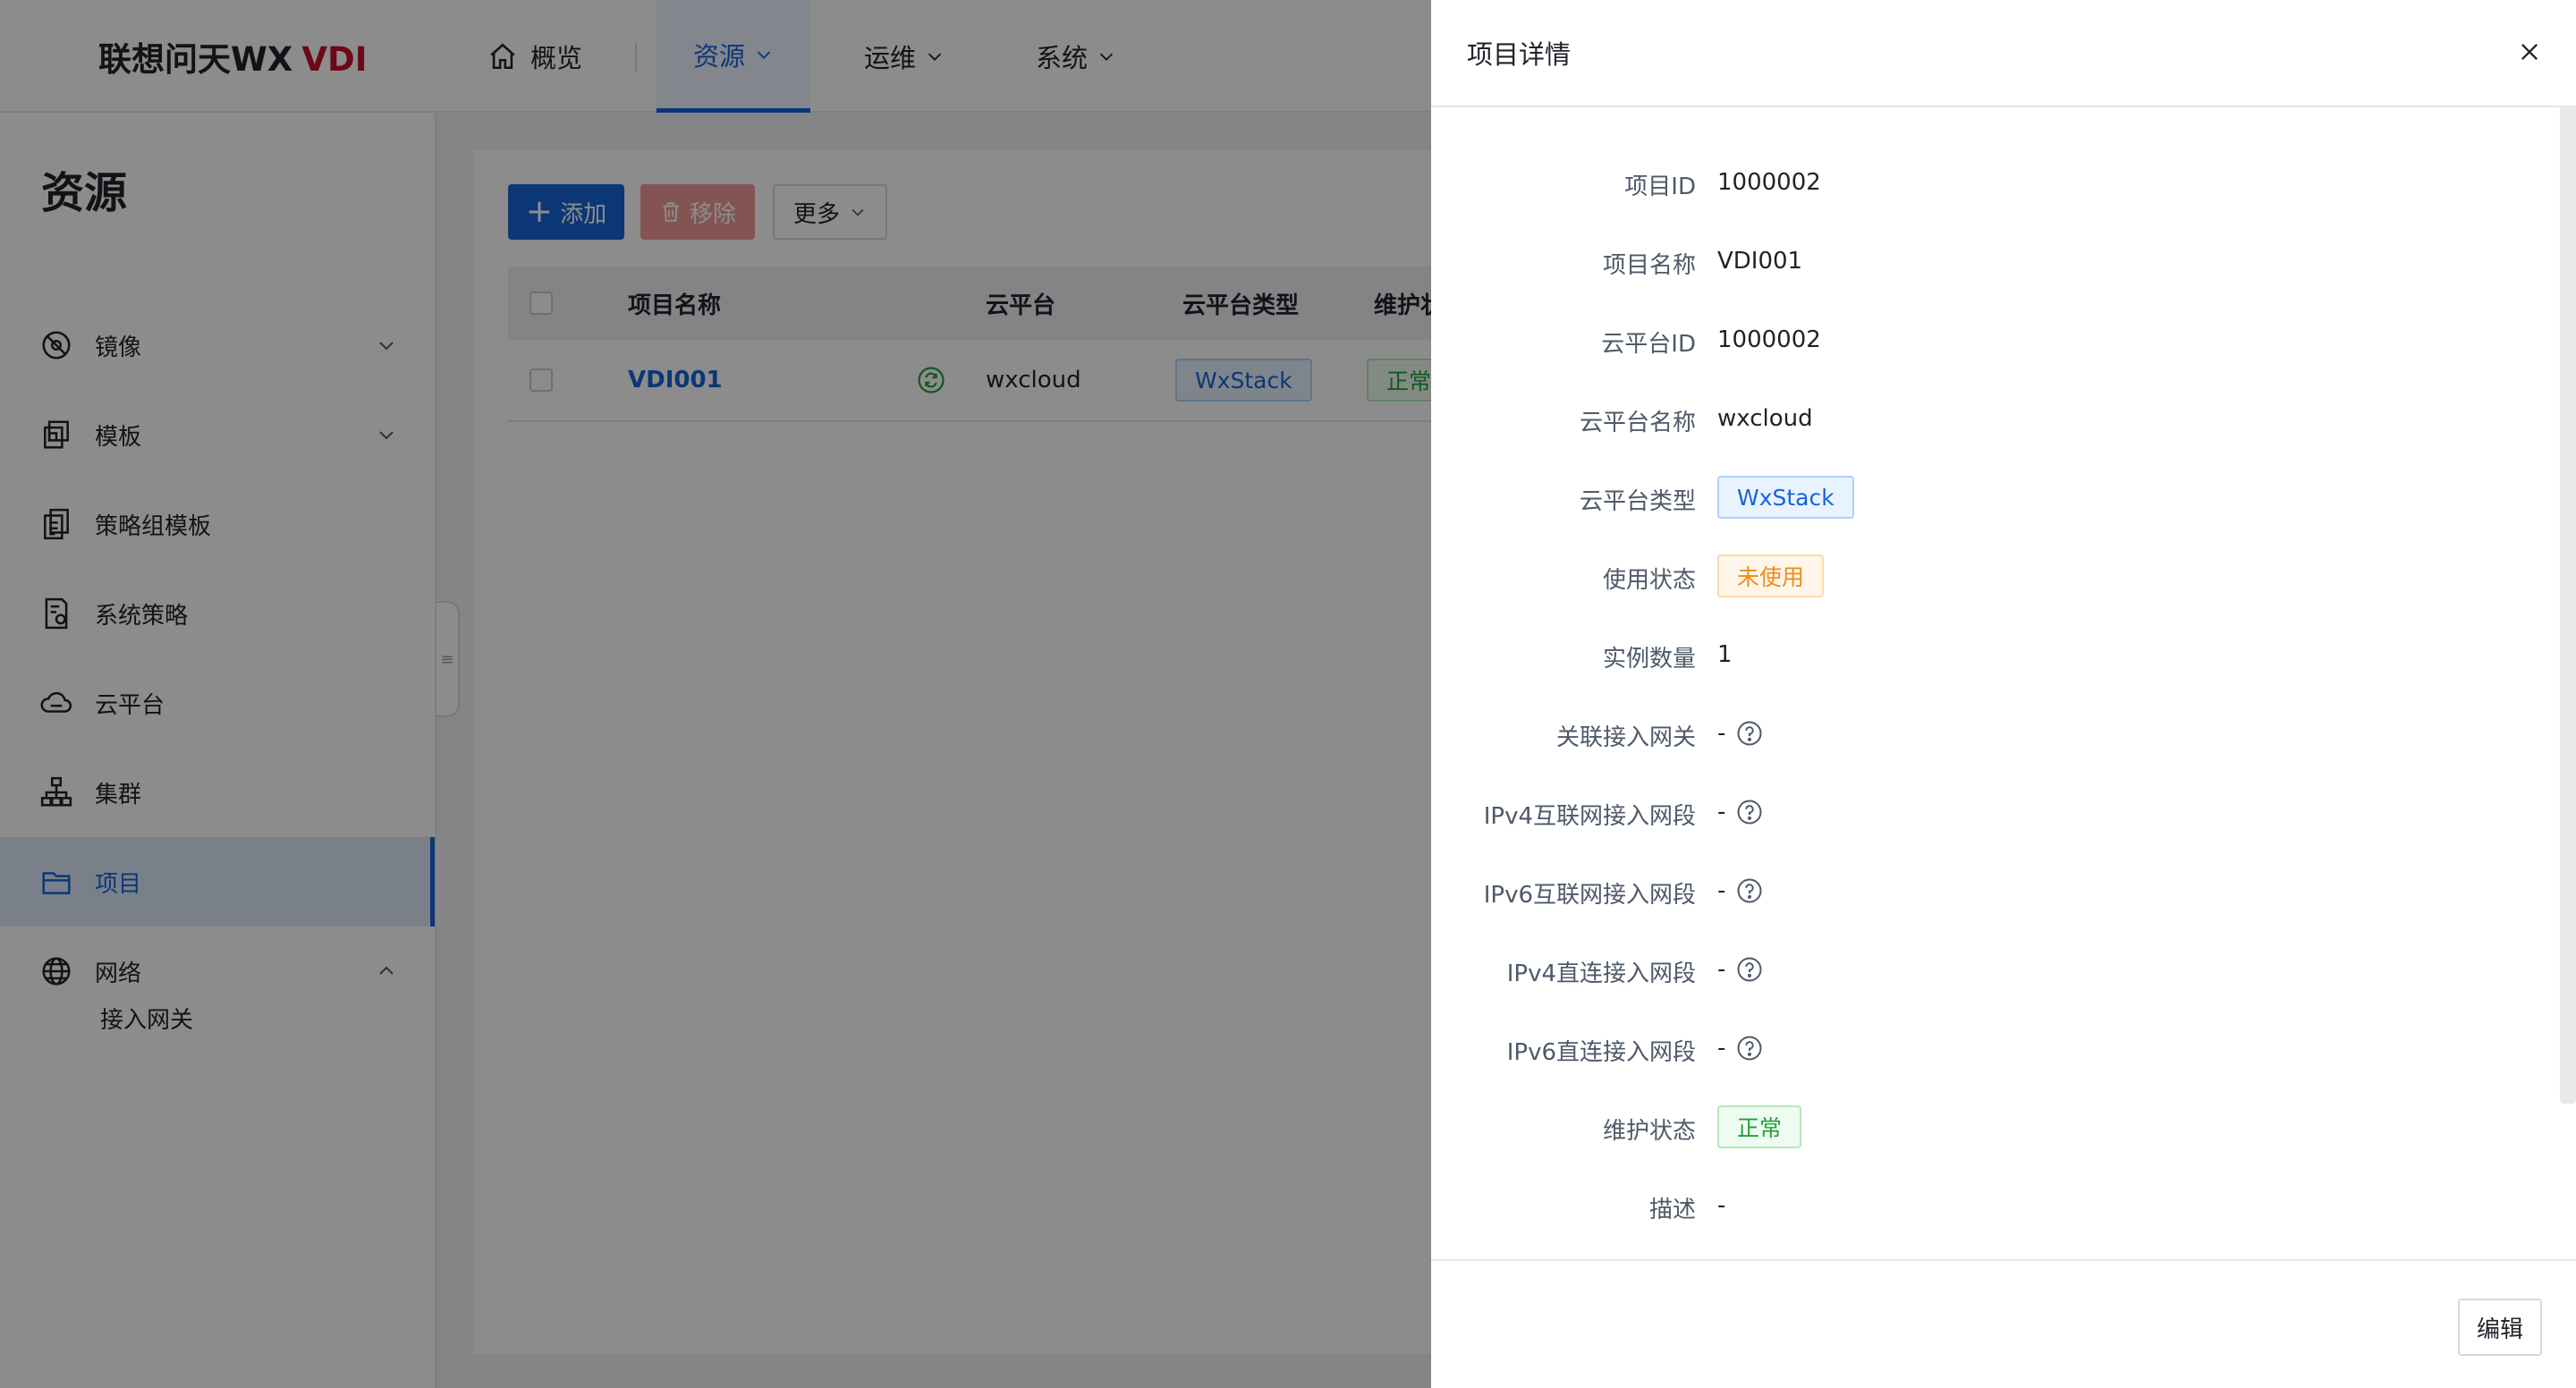 The width and height of the screenshot is (2576, 1388). Describe the element at coordinates (1601, 1052) in the screenshot. I see `field-label: IPv6直连接入网段` at that location.